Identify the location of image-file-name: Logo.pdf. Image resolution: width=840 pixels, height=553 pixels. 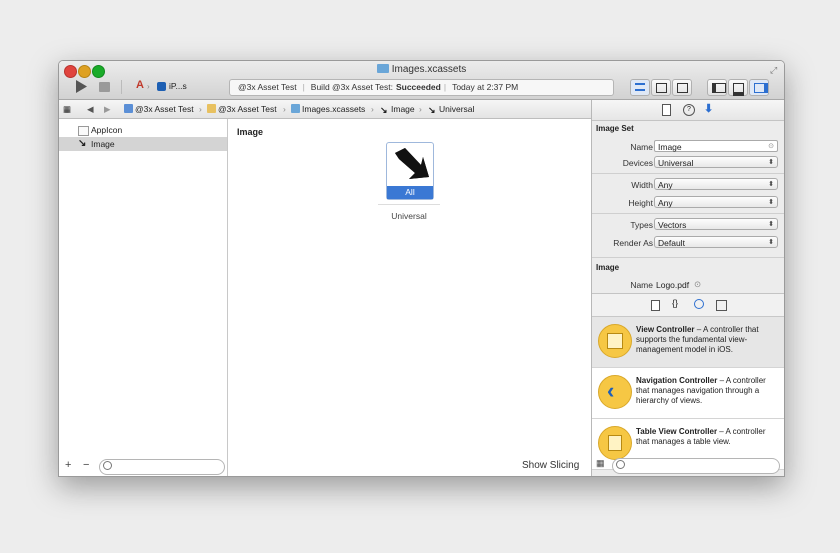
(673, 285).